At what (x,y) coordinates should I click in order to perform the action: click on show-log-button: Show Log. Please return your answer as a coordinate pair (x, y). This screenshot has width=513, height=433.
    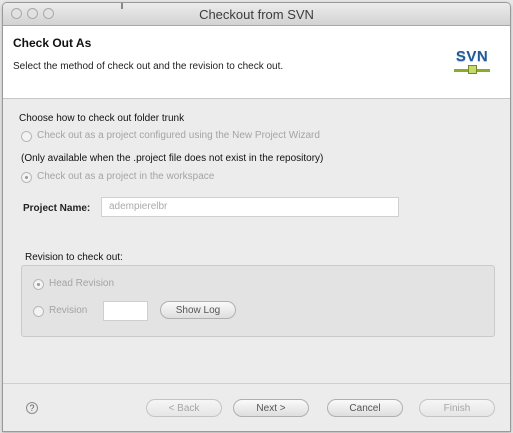
    Looking at the image, I should click on (198, 310).